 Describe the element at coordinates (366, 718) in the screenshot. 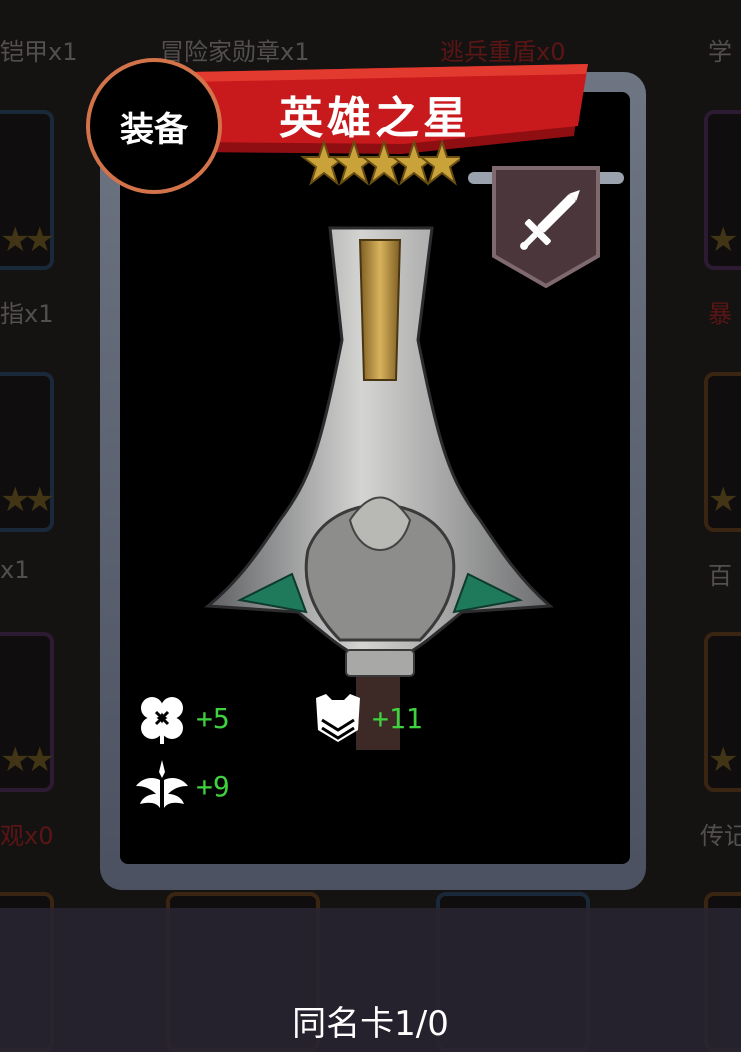

I see `stat-defense: +11` at that location.